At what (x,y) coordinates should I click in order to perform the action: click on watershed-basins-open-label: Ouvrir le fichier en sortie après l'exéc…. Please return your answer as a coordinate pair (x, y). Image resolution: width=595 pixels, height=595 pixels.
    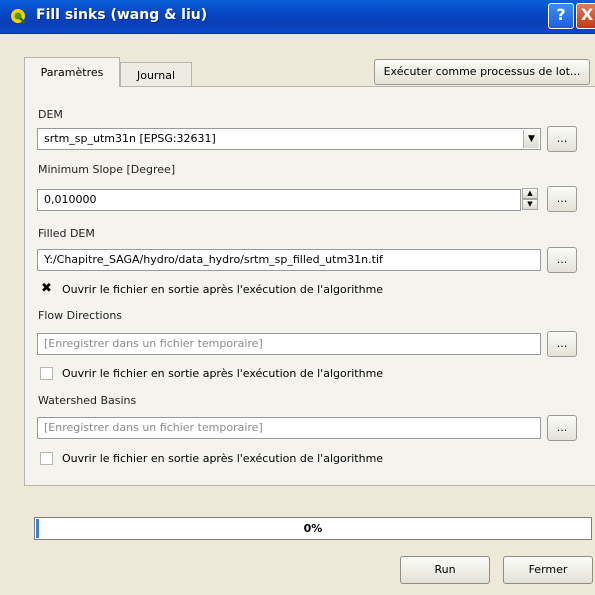
    Looking at the image, I should click on (223, 458).